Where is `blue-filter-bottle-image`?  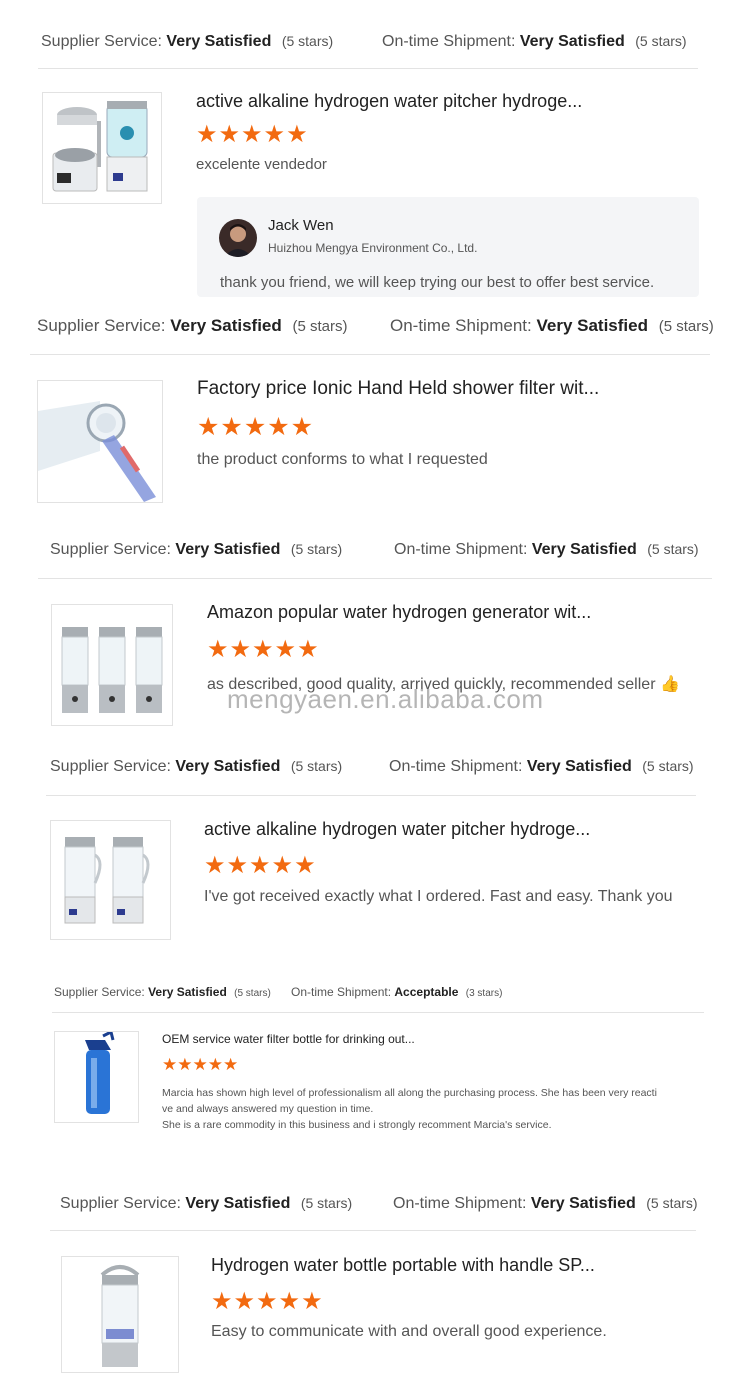 blue-filter-bottle-image is located at coordinates (96, 1077).